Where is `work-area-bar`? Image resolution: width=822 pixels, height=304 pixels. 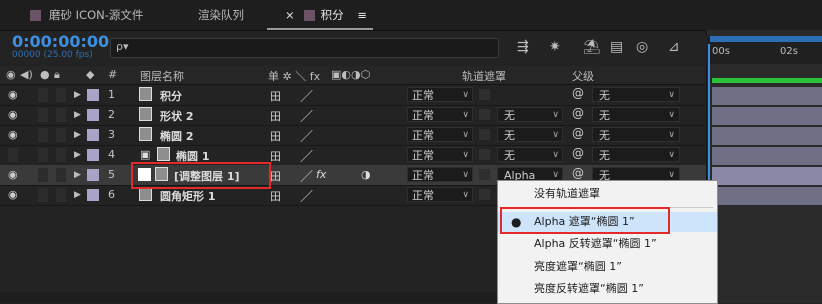 work-area-bar is located at coordinates (766, 39).